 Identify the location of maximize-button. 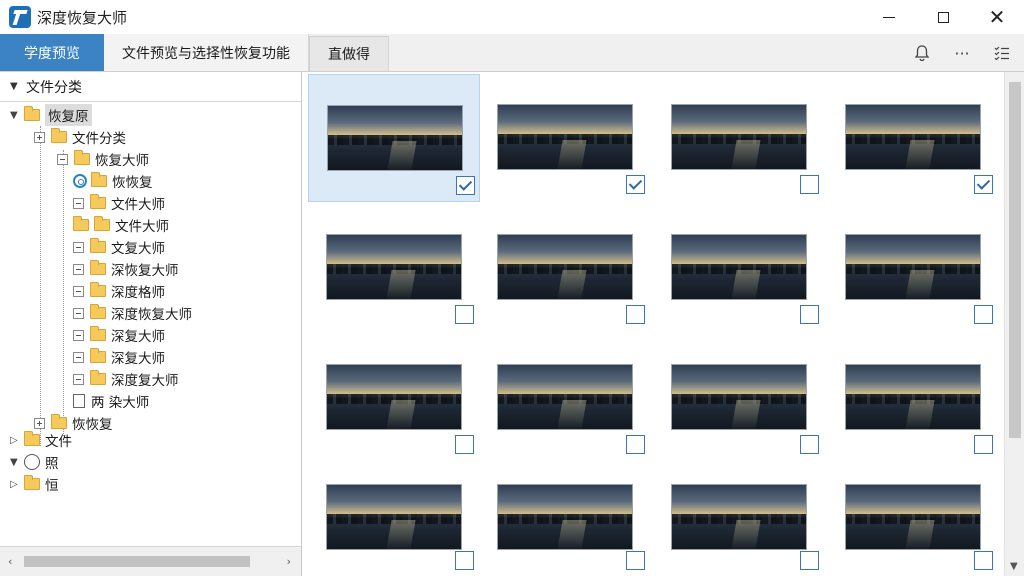
(943, 17).